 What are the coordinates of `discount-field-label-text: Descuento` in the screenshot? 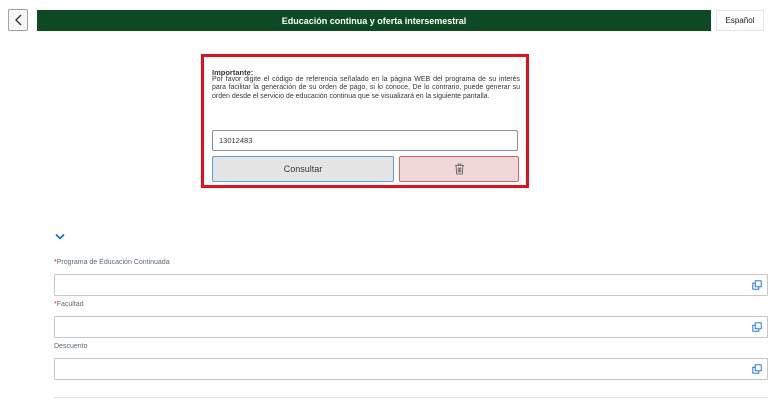 It's located at (71, 346).